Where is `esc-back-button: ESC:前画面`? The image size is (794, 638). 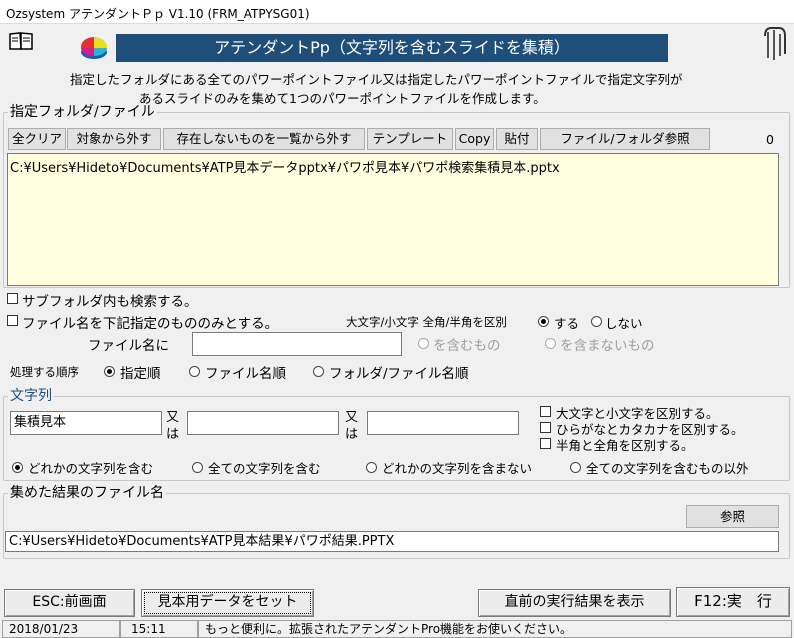
esc-back-button: ESC:前画面 is located at coordinates (69, 603).